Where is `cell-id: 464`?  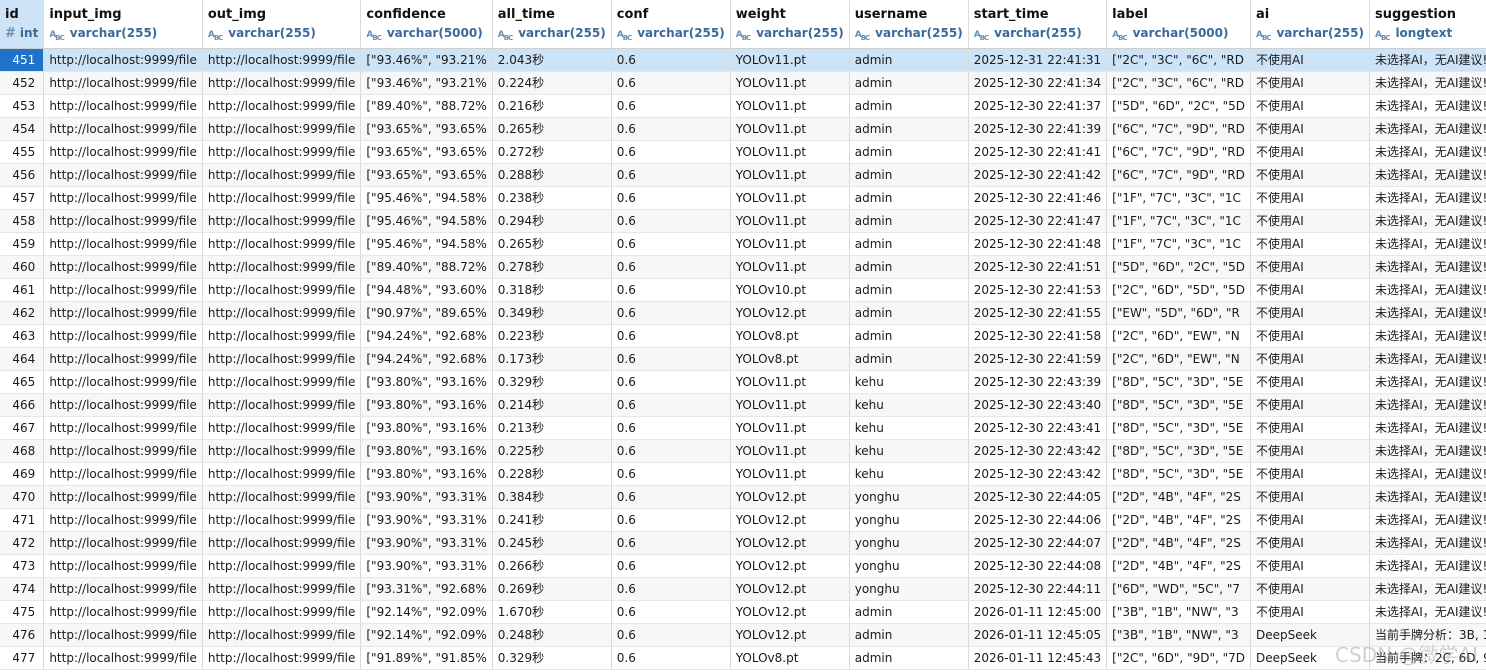
cell-id: 464 is located at coordinates (22, 359).